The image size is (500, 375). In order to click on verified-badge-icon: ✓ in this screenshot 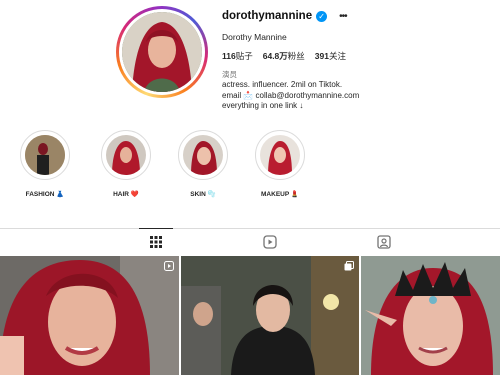, I will do `click(322, 16)`.